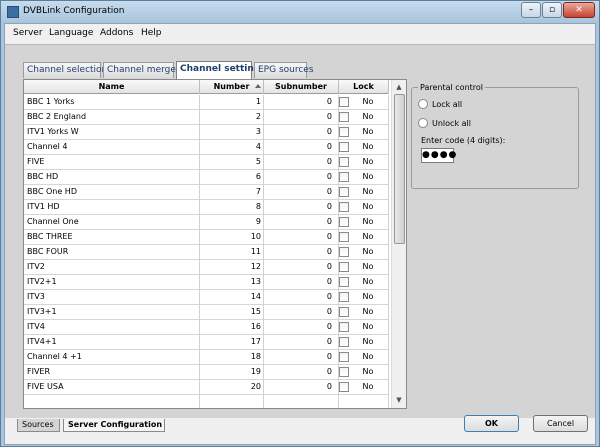  I want to click on channel-number-cell: 14, so click(230, 297).